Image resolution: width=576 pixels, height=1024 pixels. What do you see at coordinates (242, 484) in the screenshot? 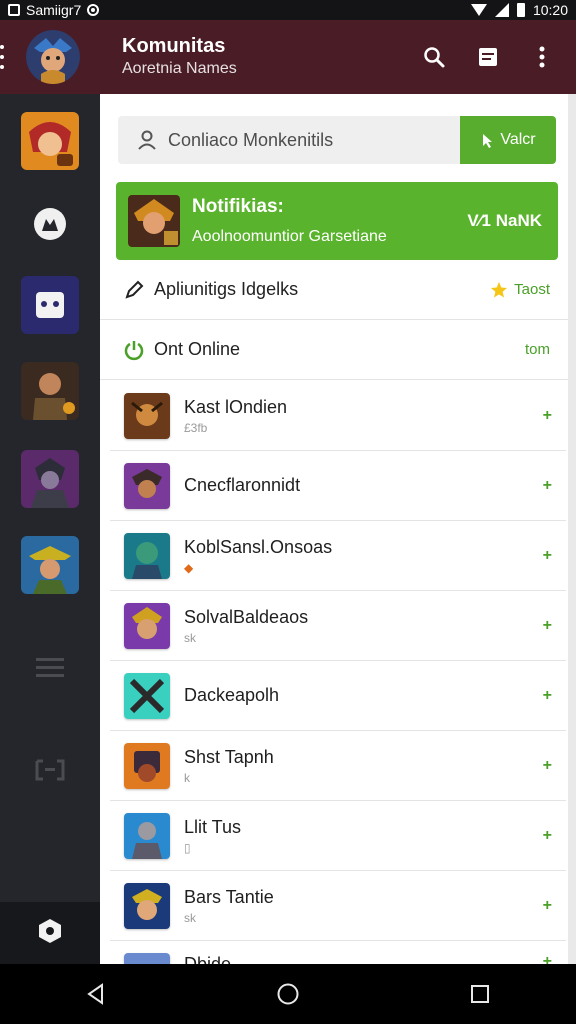
I see `member-name: Cnecflaronnidt` at bounding box center [242, 484].